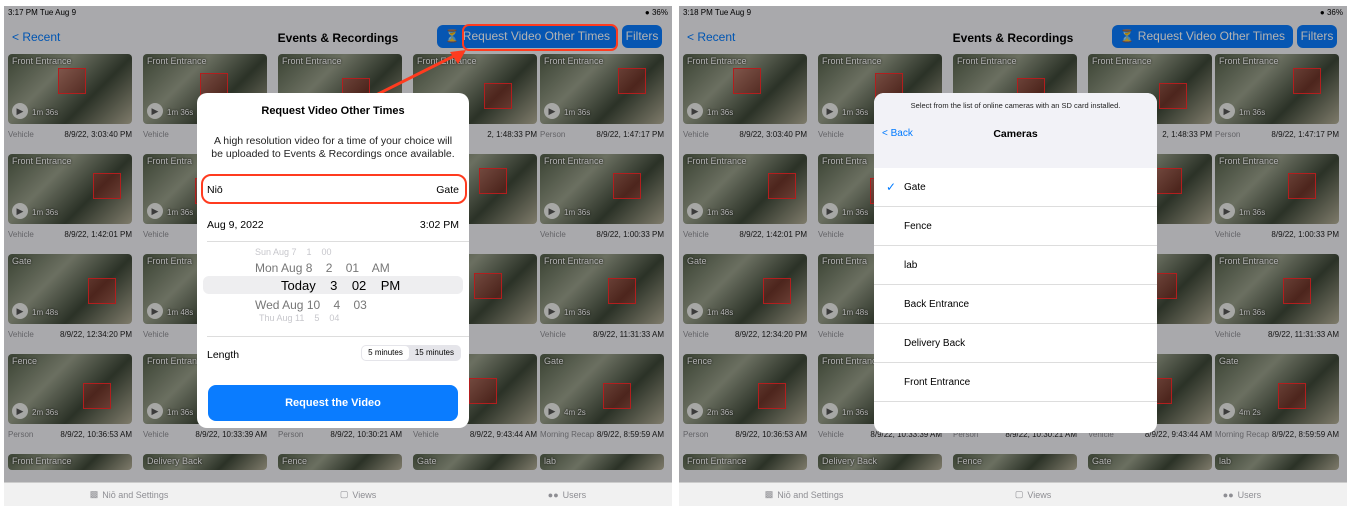 This screenshot has width=1351, height=506. What do you see at coordinates (1015, 226) in the screenshot?
I see `camera-option: Fence` at bounding box center [1015, 226].